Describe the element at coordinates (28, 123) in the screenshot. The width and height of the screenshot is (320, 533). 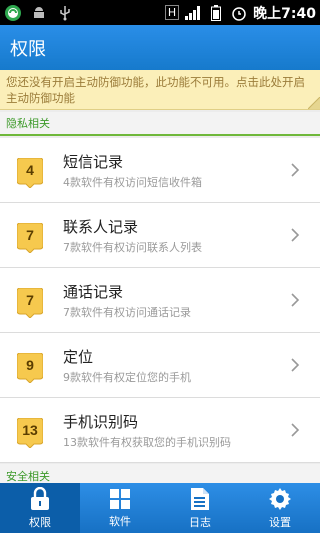
I see `section-title: 隐私相关` at that location.